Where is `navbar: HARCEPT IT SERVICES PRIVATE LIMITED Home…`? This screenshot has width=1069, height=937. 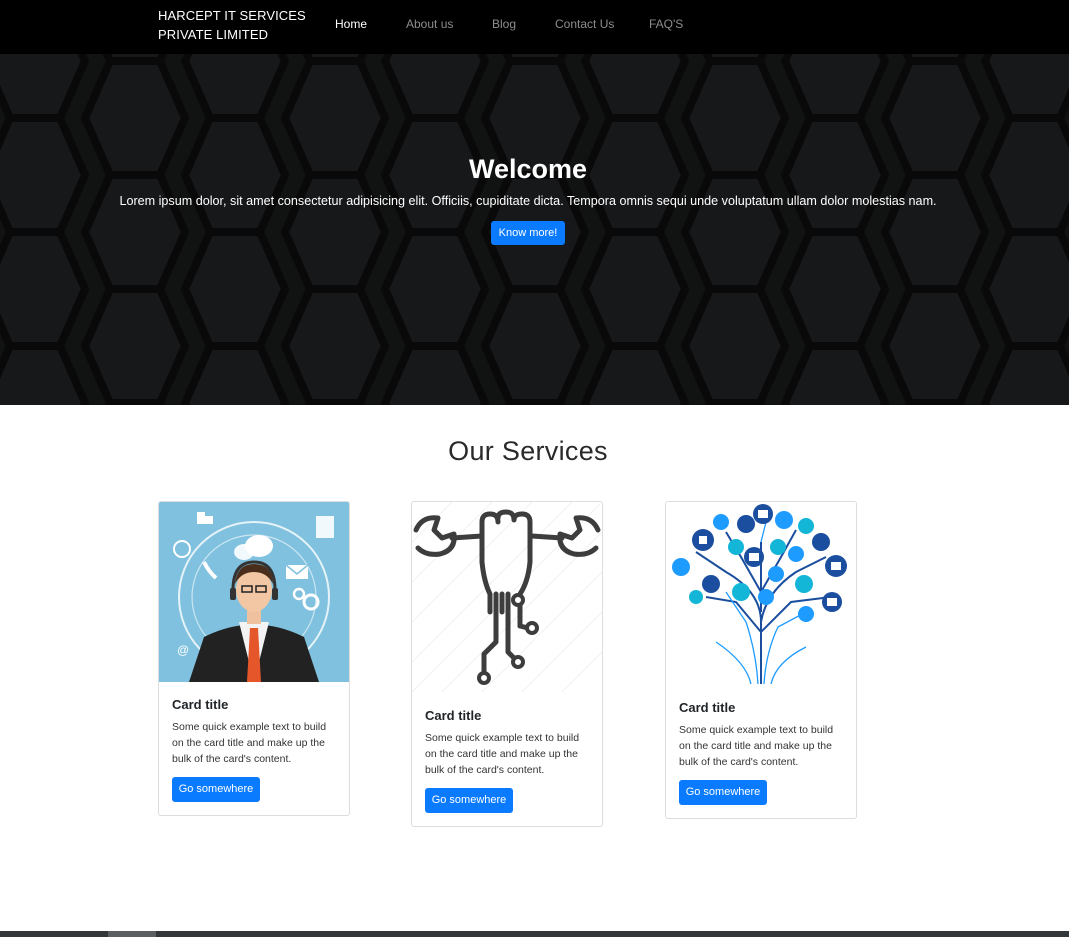
navbar: HARCEPT IT SERVICES PRIVATE LIMITED Home… is located at coordinates (534, 27).